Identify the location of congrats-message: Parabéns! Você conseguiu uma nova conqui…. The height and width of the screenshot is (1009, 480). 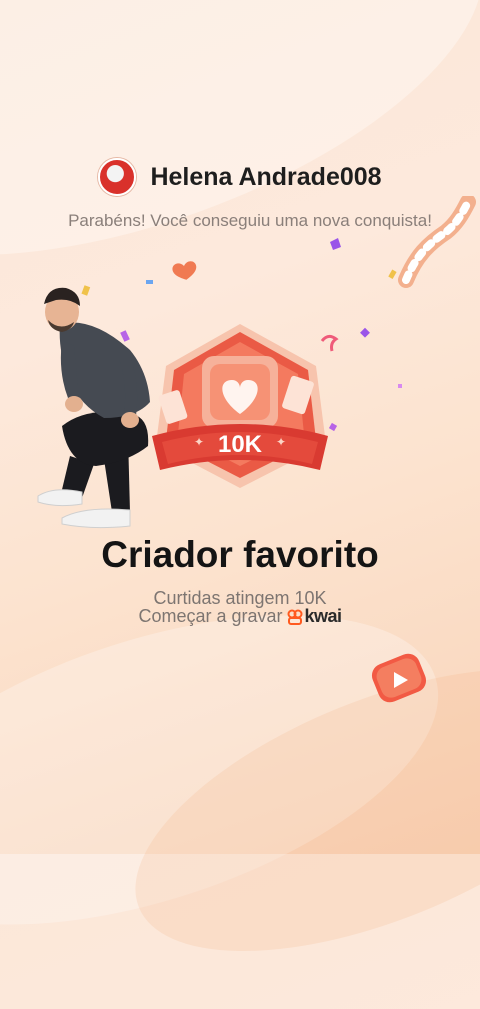
(250, 220).